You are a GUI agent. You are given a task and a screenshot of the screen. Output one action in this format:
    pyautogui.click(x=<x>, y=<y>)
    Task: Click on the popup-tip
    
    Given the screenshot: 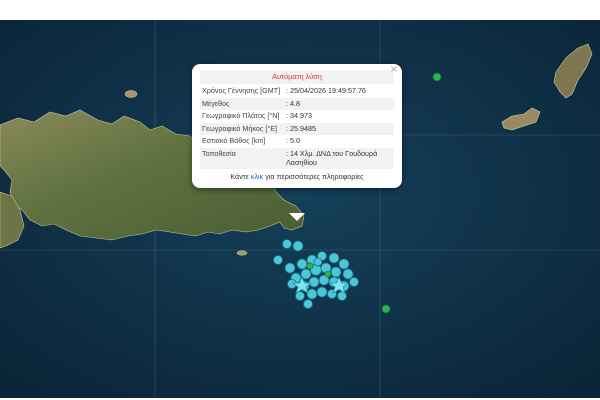 What is the action you would take?
    pyautogui.click(x=297, y=217)
    